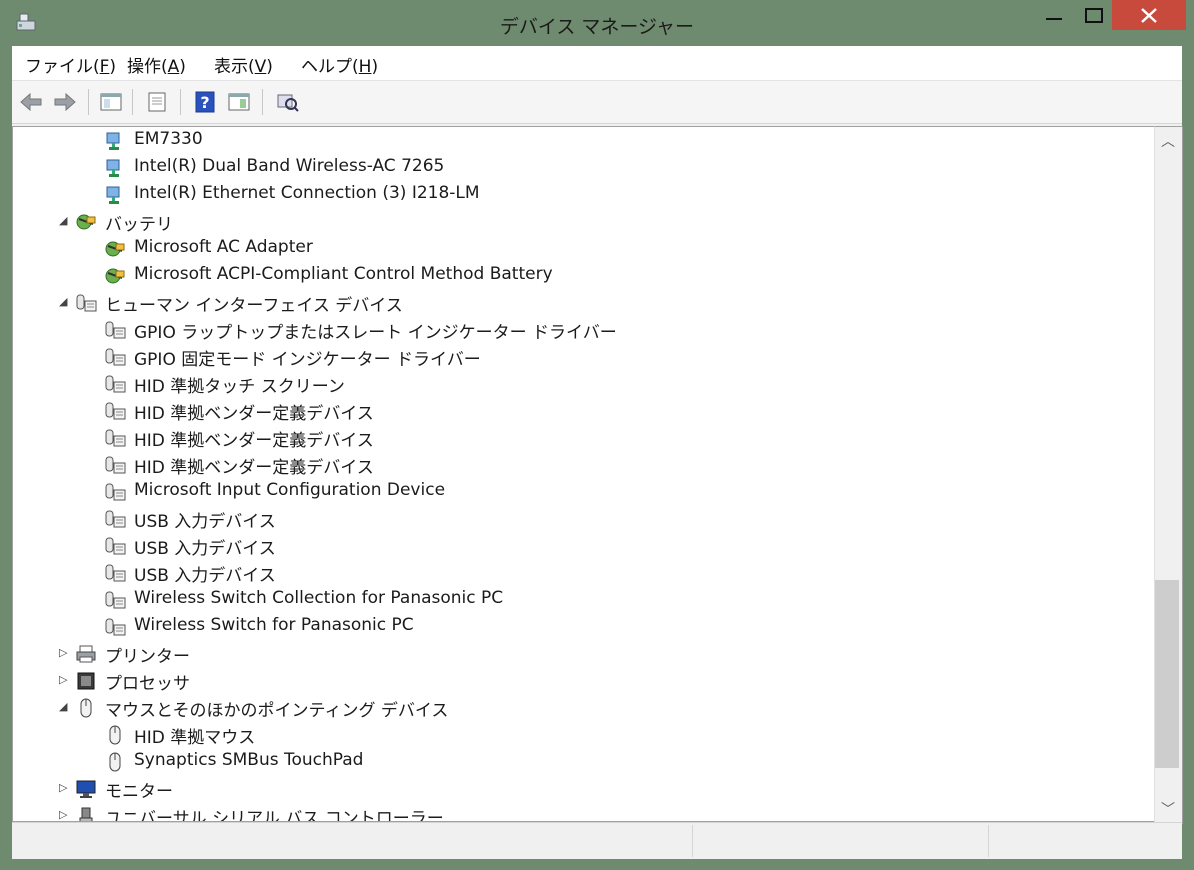  Describe the element at coordinates (277, 711) in the screenshot. I see `tree-item-label: マウスとそのほかのポインティング デバイス` at that location.